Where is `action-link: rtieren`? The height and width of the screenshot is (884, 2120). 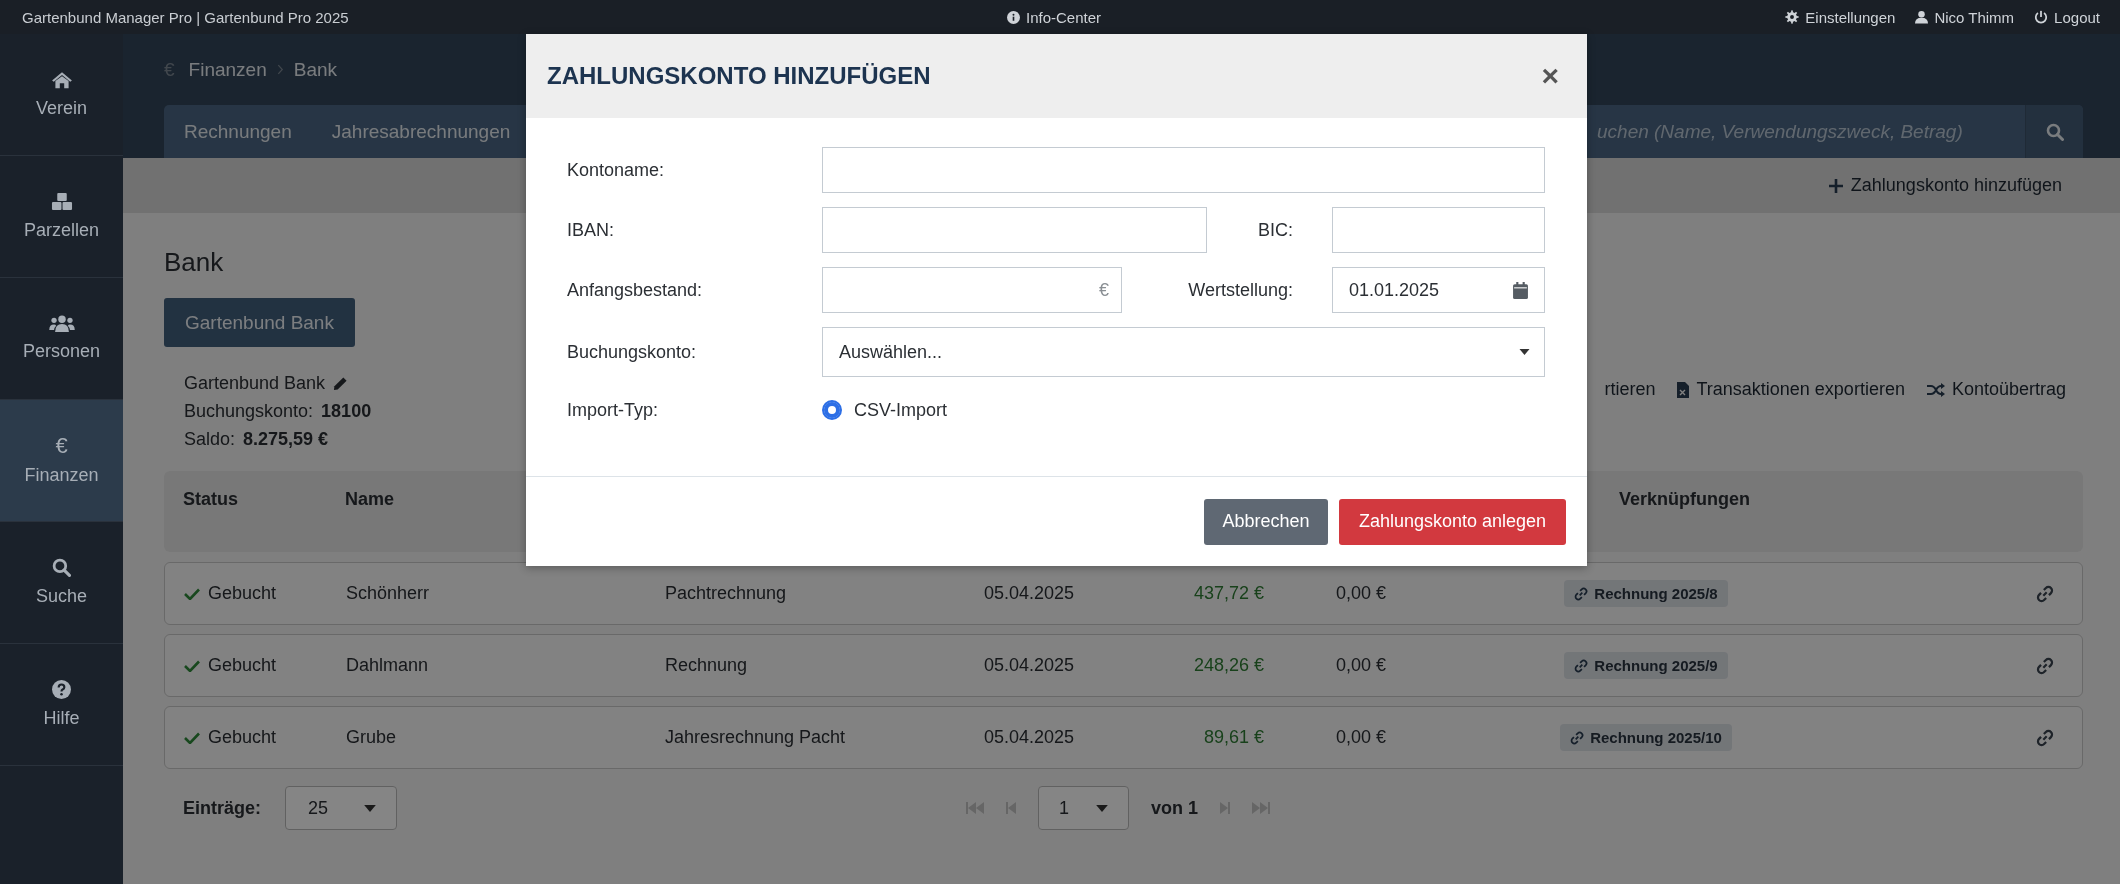 action-link: rtieren is located at coordinates (1630, 389).